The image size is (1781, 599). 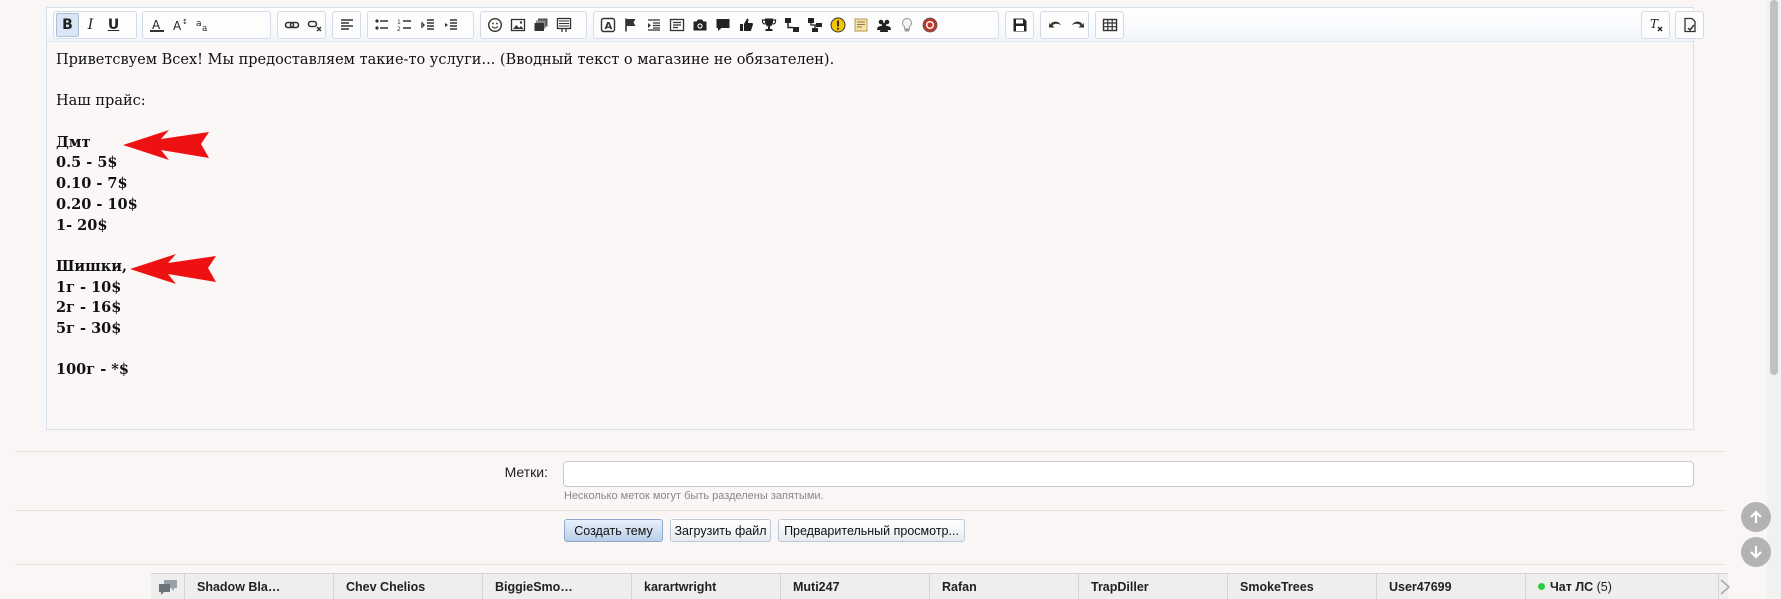 What do you see at coordinates (676, 25) in the screenshot?
I see `spoiler-icon` at bounding box center [676, 25].